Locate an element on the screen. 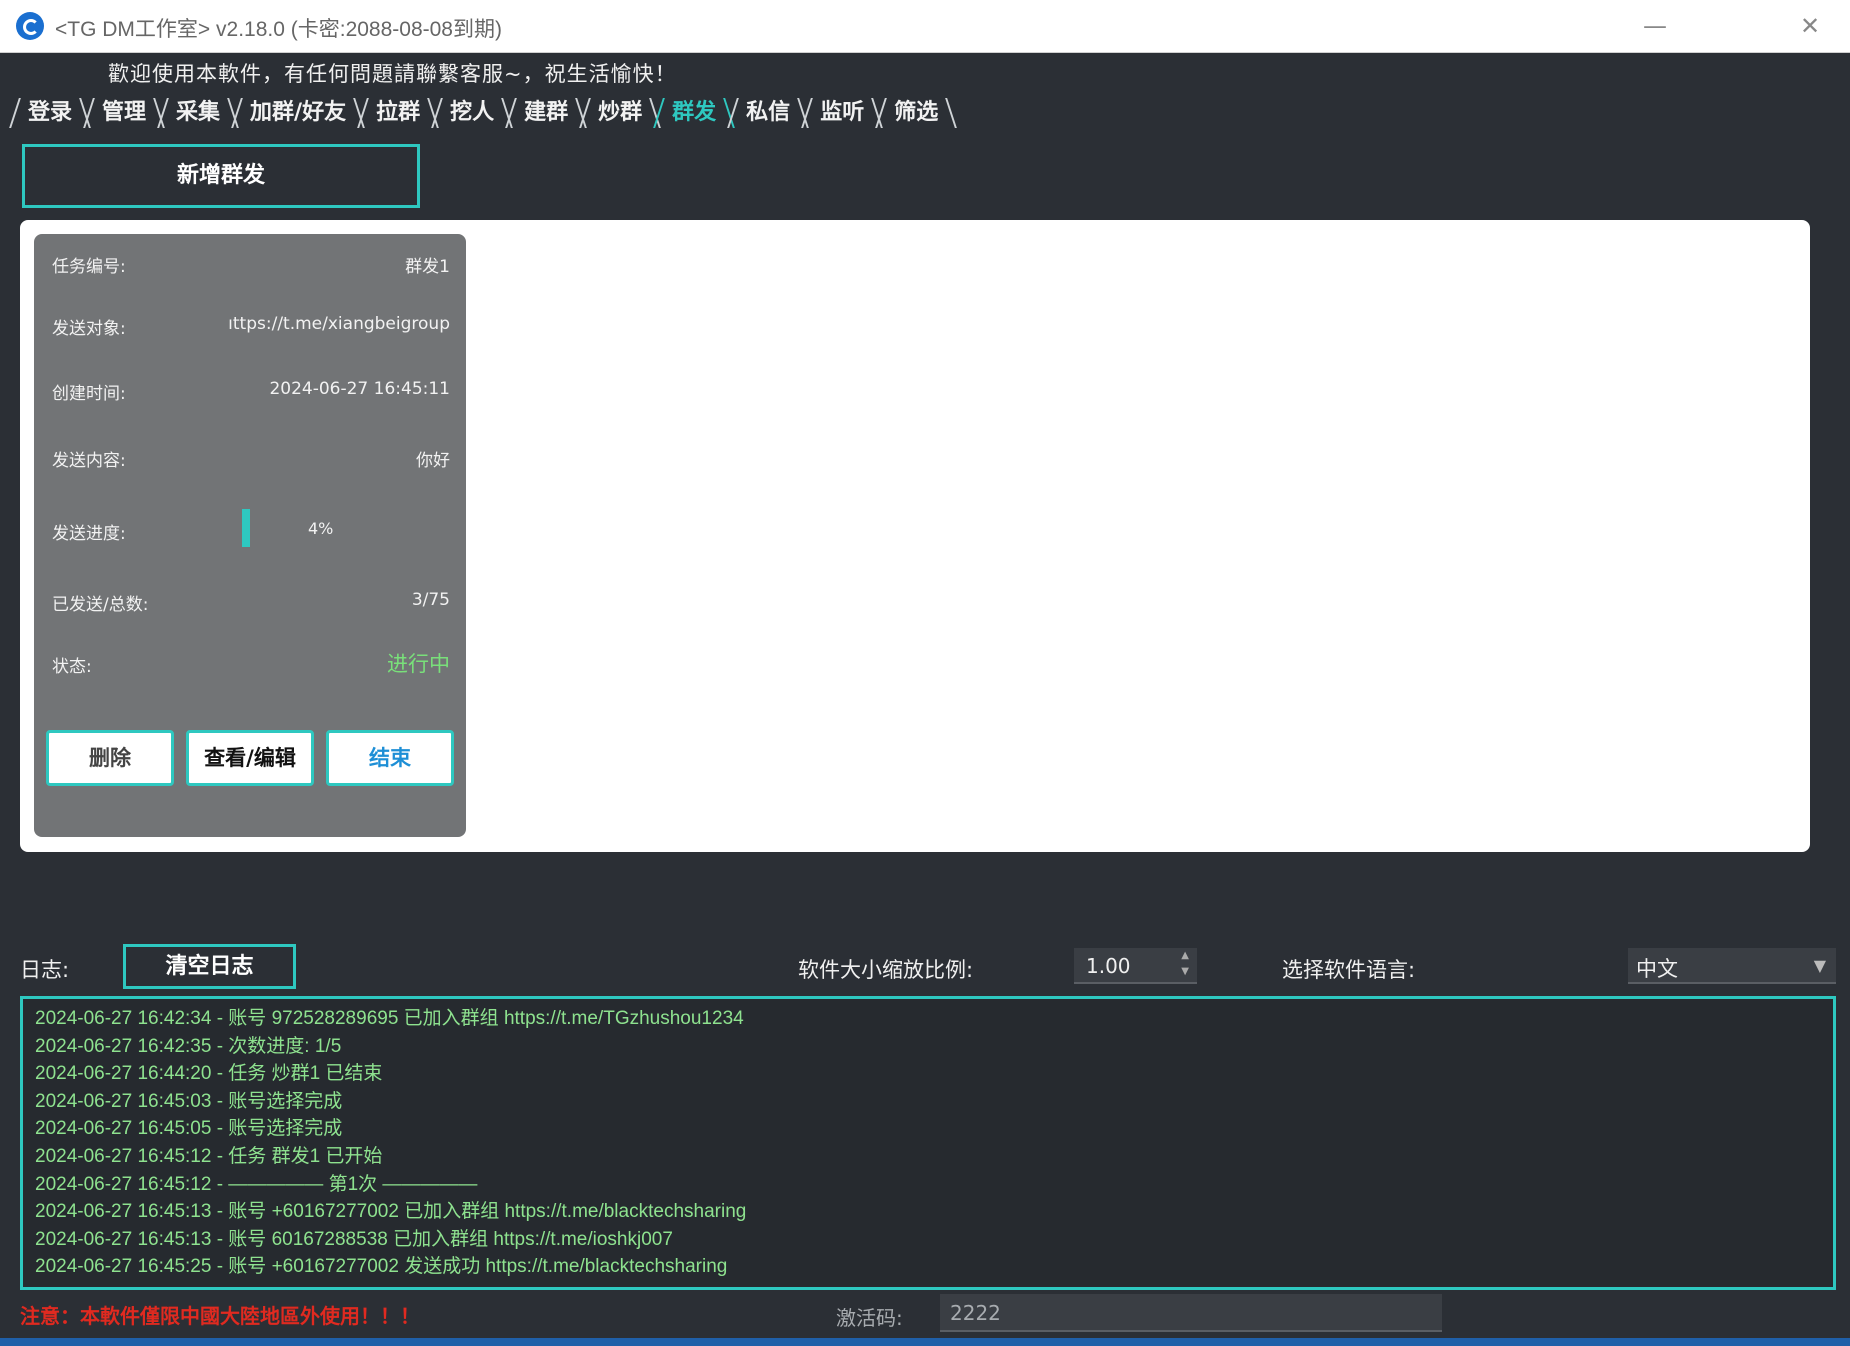 The width and height of the screenshot is (1850, 1346). tab-filter: 筛选 is located at coordinates (916, 113).